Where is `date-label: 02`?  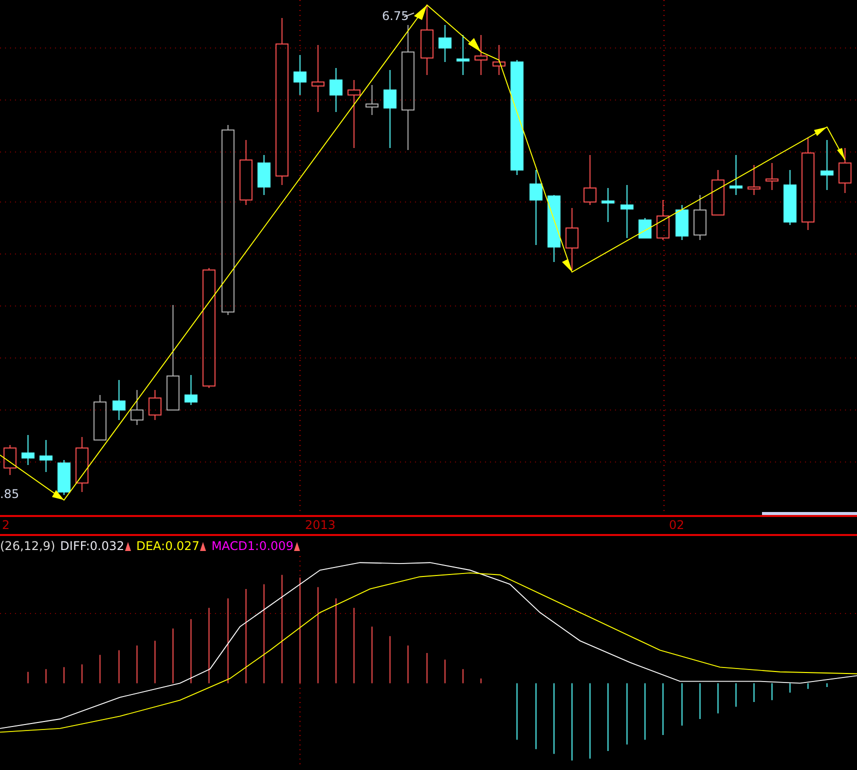 date-label: 02 is located at coordinates (676, 525).